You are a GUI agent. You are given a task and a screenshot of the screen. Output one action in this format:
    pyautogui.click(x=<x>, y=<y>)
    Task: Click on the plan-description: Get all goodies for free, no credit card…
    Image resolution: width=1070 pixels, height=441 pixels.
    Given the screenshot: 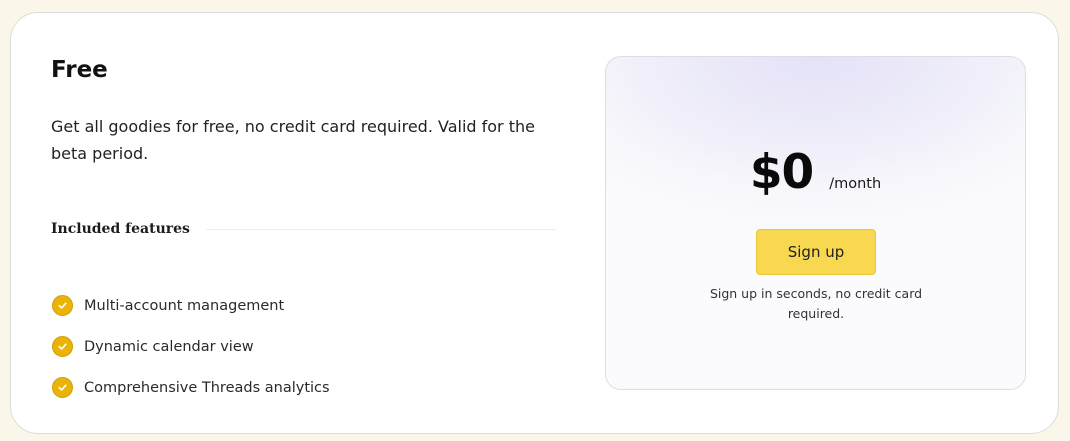 What is the action you would take?
    pyautogui.click(x=293, y=140)
    